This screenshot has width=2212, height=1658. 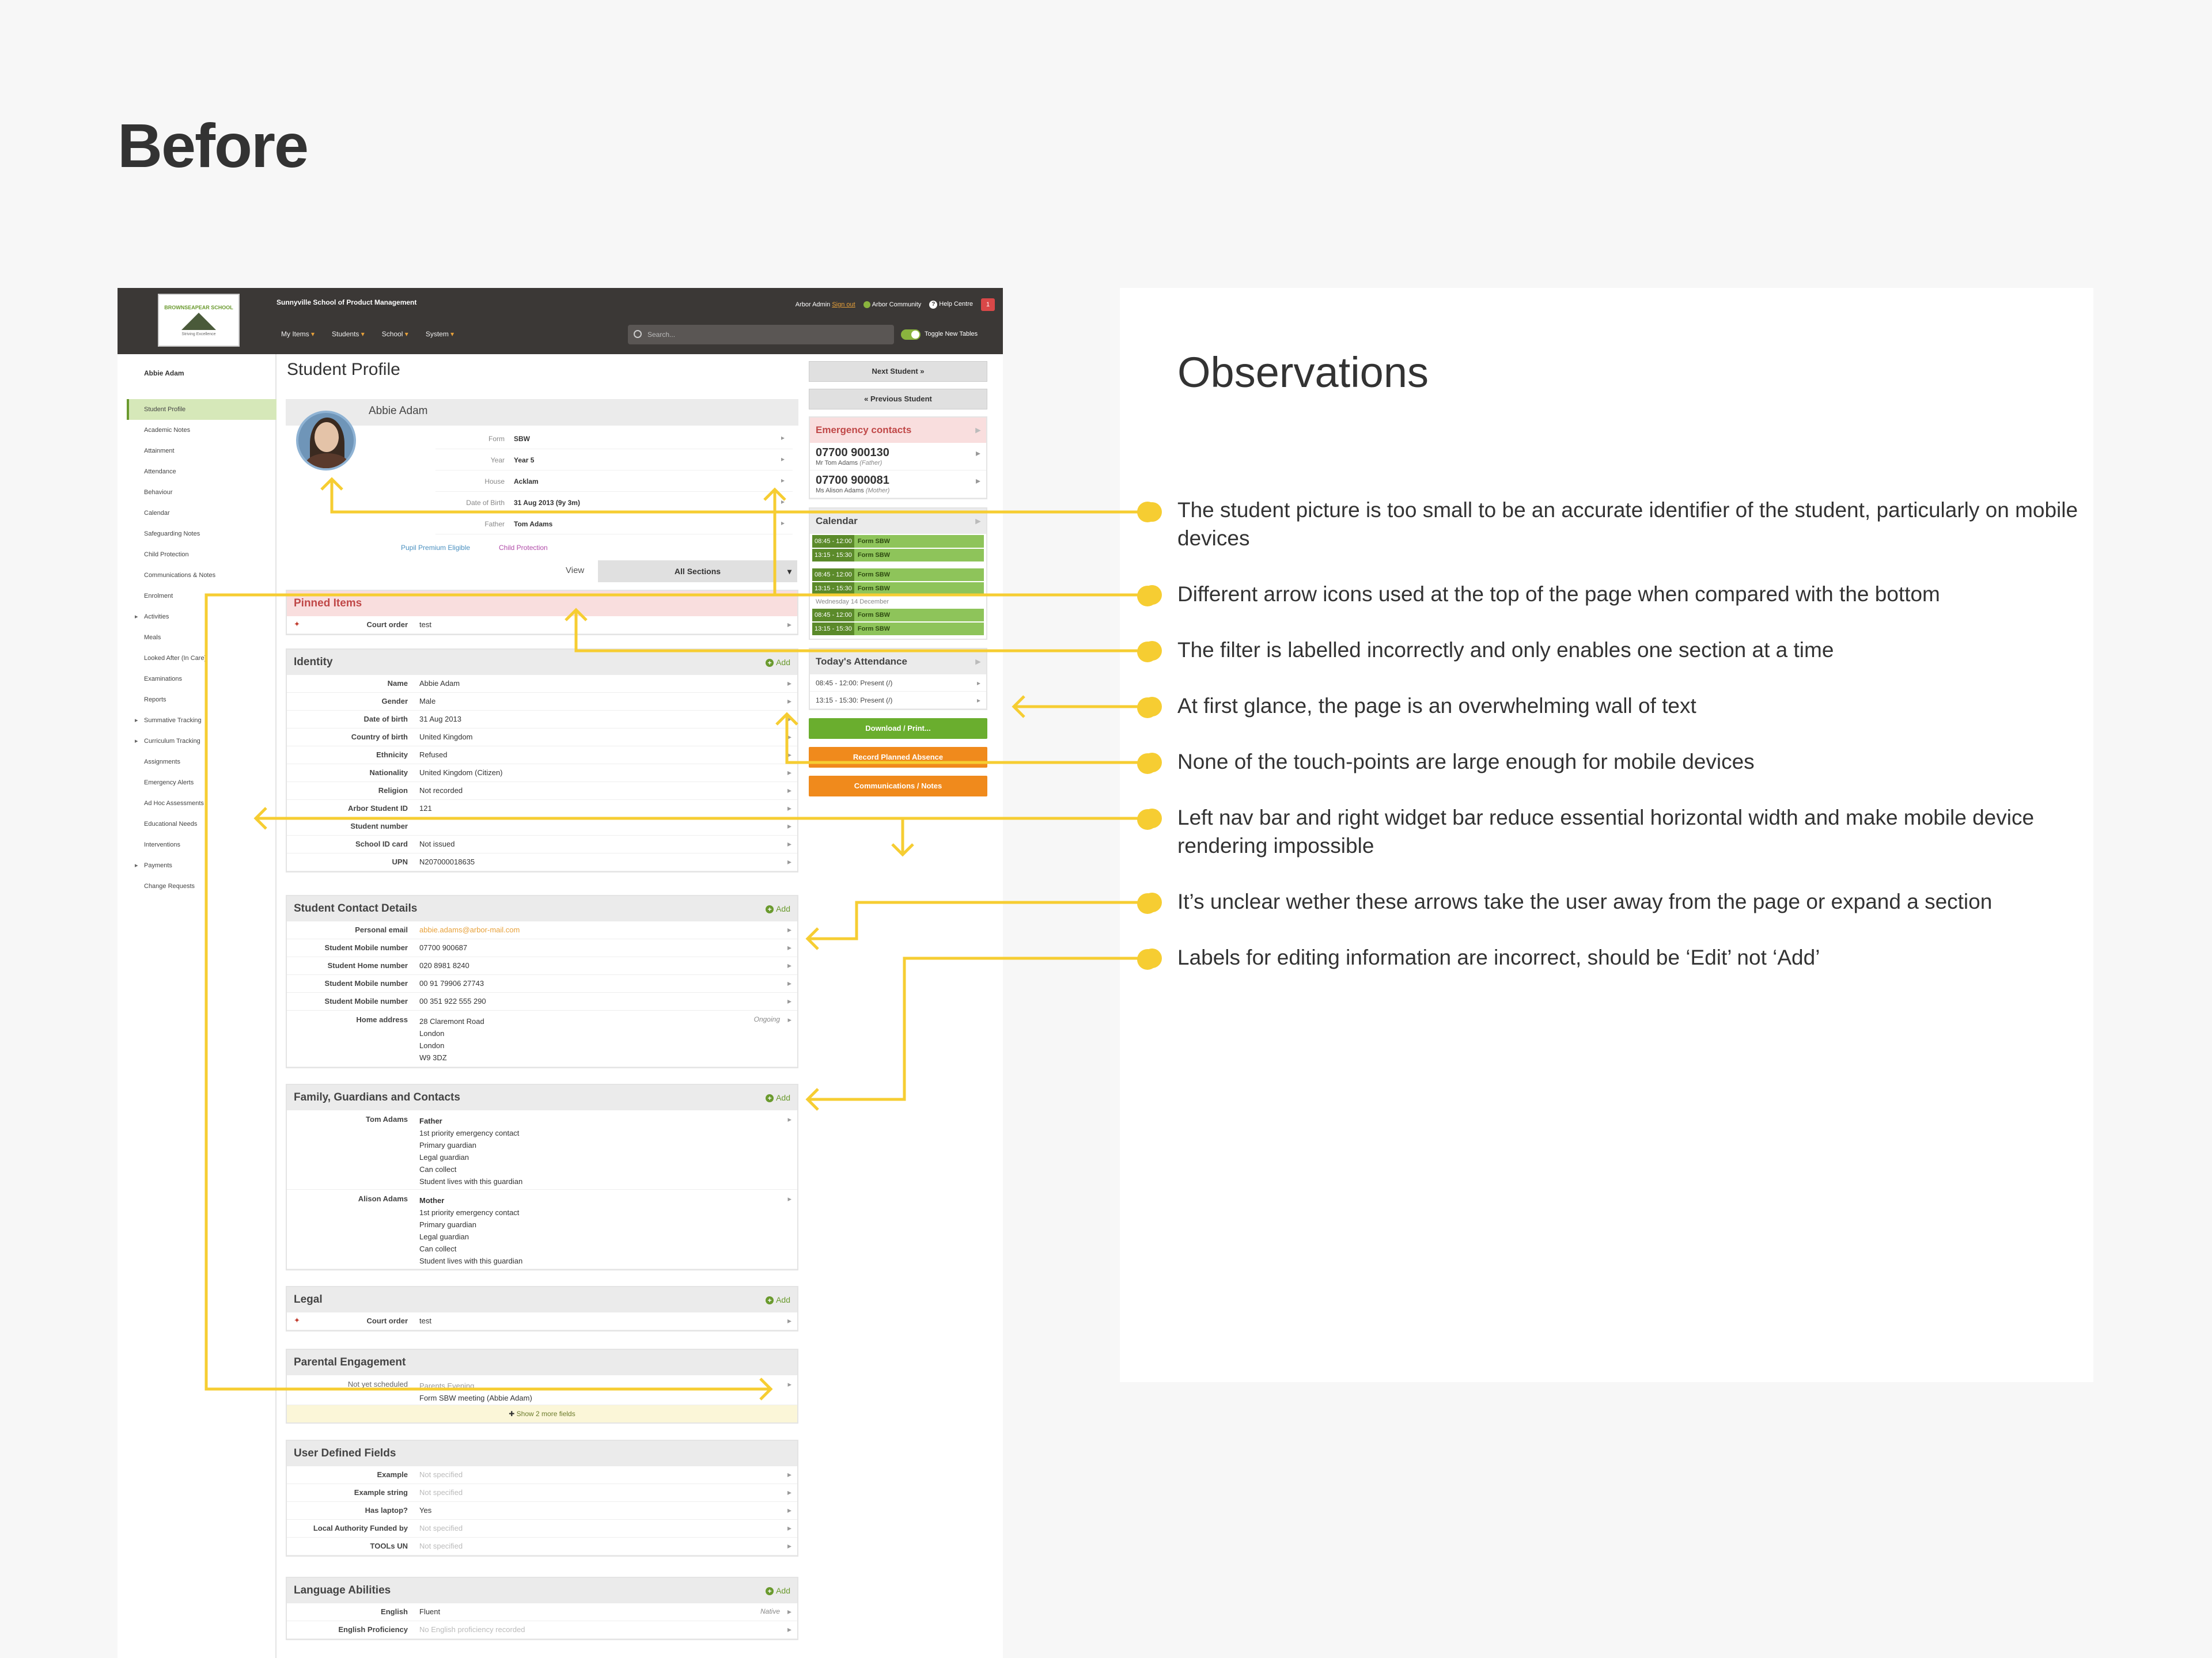 I want to click on sidebar-item-change-requests: Change Requests, so click(x=201, y=886).